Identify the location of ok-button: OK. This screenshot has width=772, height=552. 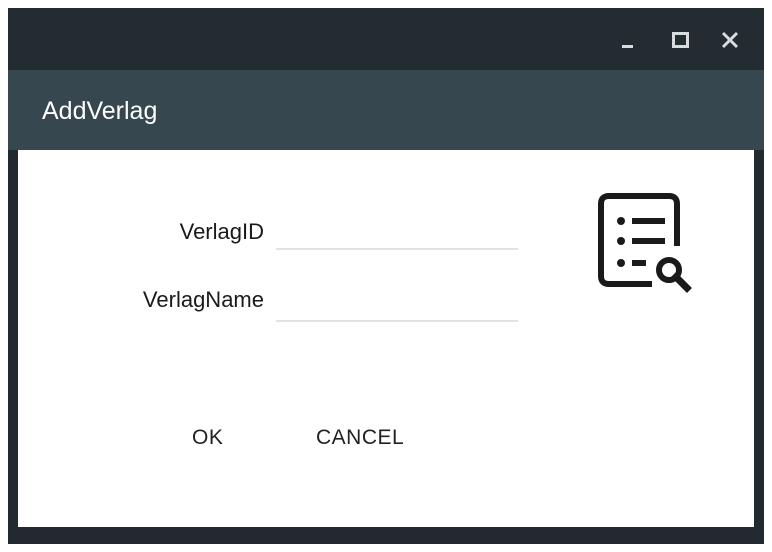
(207, 438).